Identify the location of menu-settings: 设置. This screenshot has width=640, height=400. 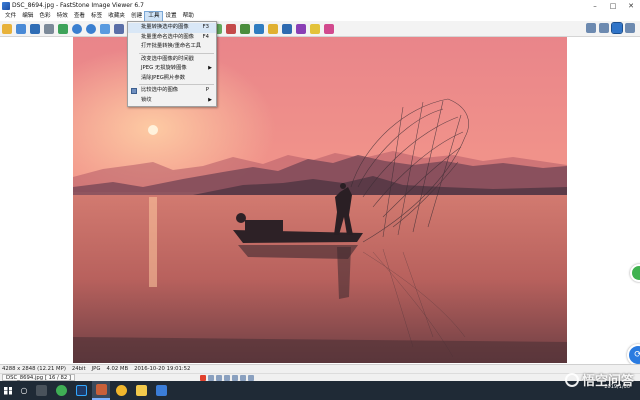
(170, 16).